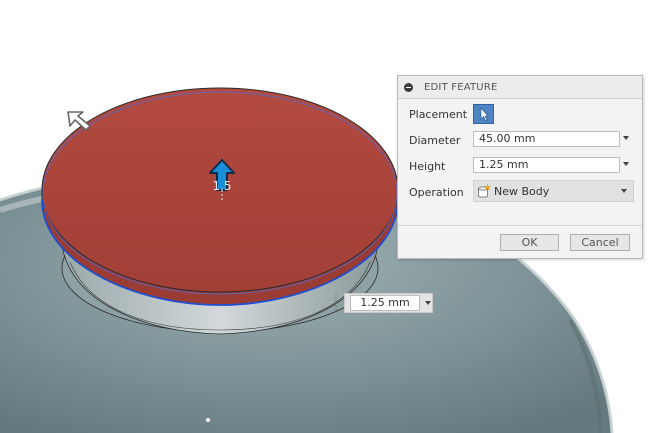 The width and height of the screenshot is (664, 433). Describe the element at coordinates (461, 87) in the screenshot. I see `panel-title: EDIT FEATURE` at that location.